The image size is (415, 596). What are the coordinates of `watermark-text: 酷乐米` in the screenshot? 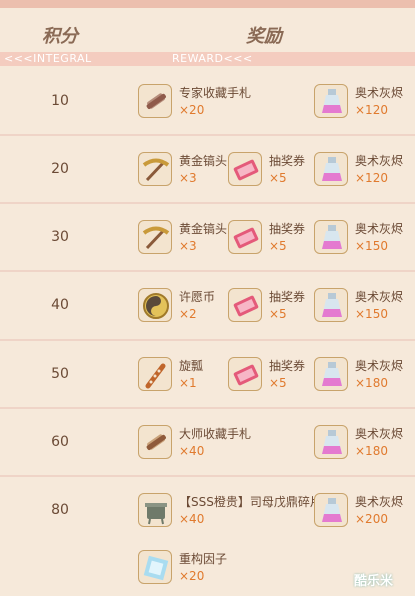 It's located at (374, 581).